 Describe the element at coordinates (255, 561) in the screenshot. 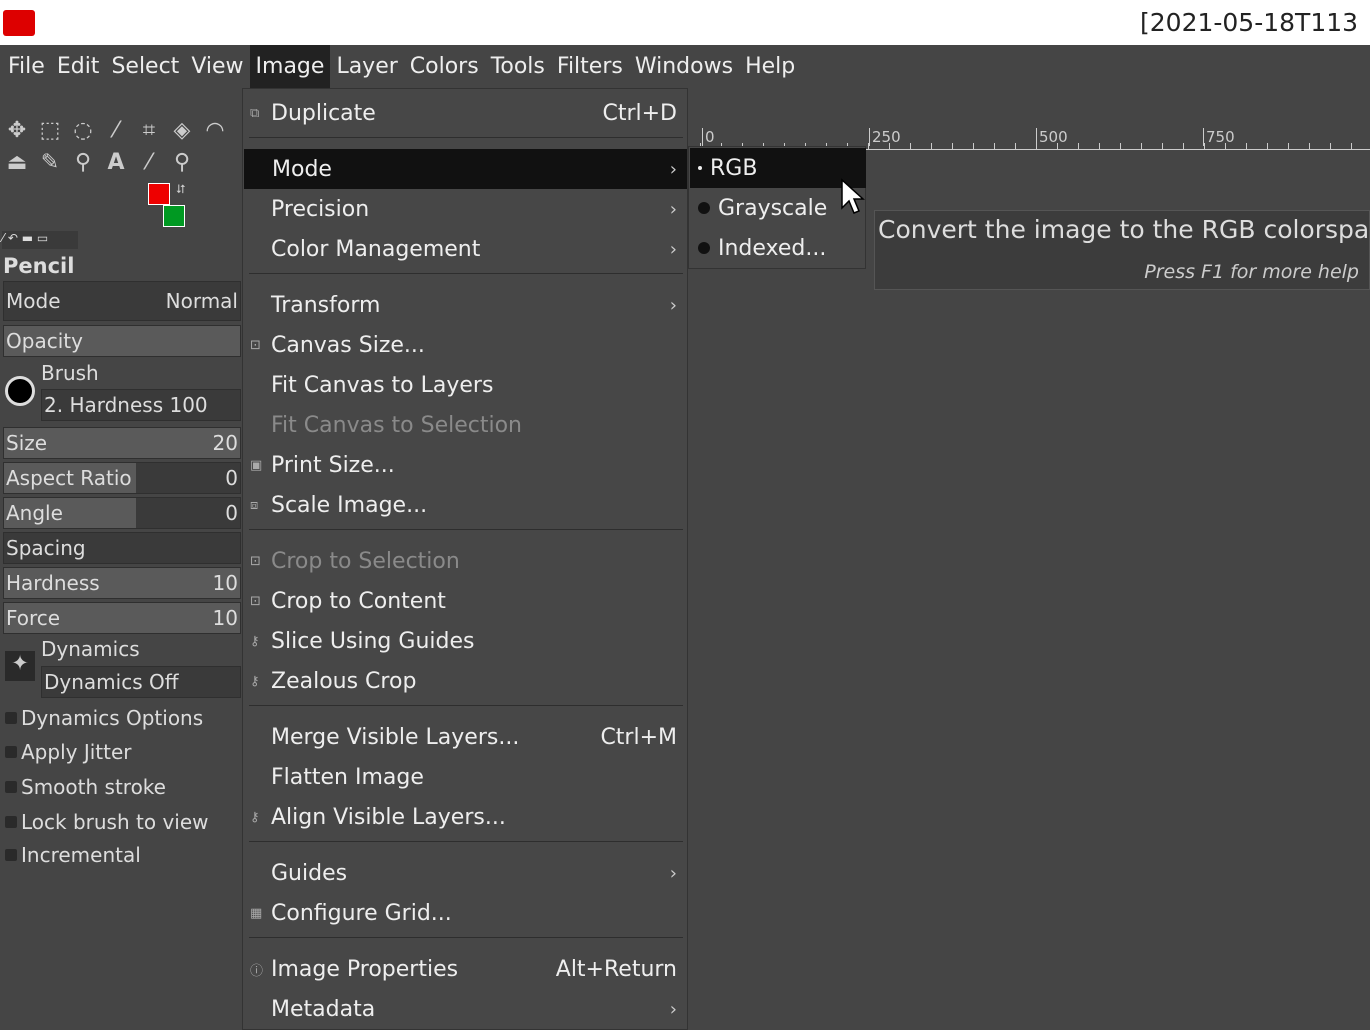

I see `menu-item-icon: ⊡` at that location.